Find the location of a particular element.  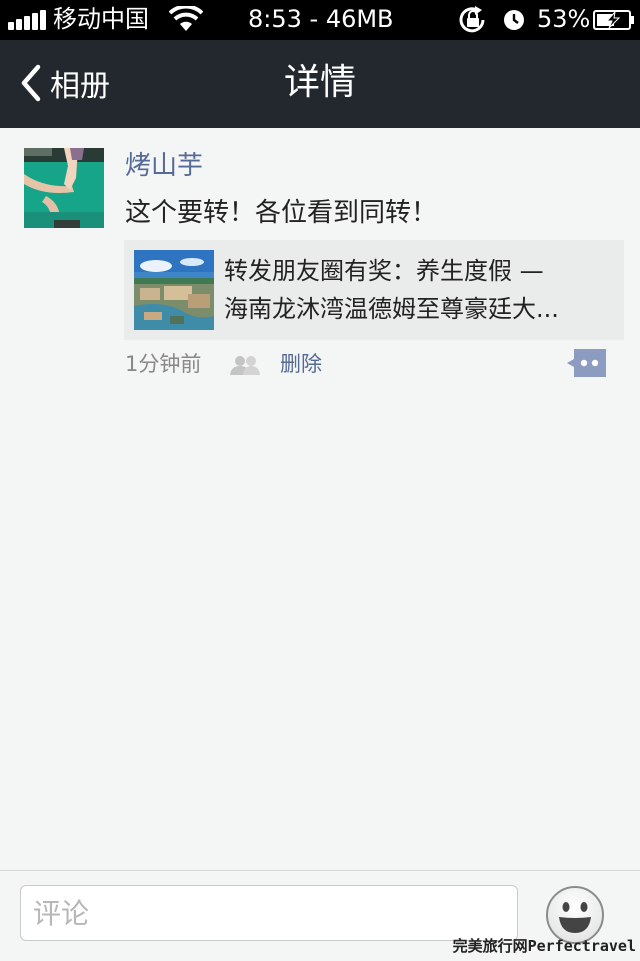

post-author: 烤山芋 is located at coordinates (164, 166).